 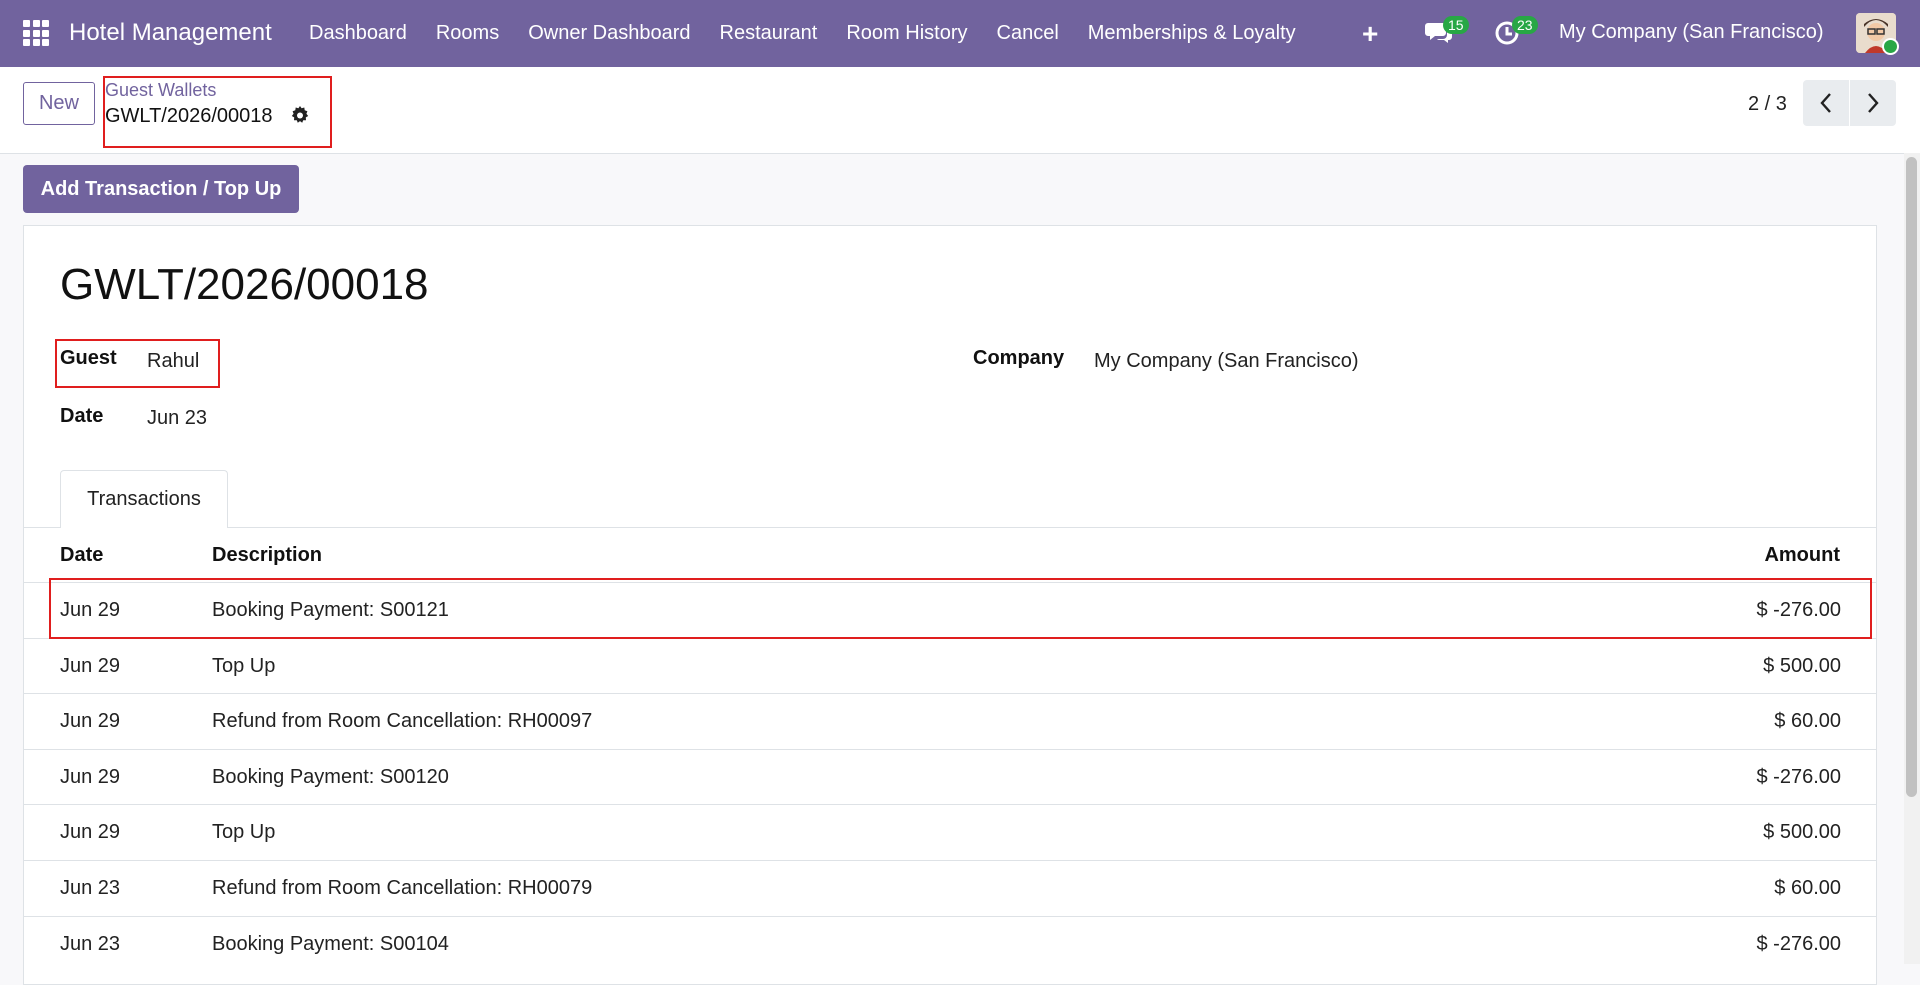 What do you see at coordinates (173, 361) in the screenshot?
I see `guest-field: Rahul` at bounding box center [173, 361].